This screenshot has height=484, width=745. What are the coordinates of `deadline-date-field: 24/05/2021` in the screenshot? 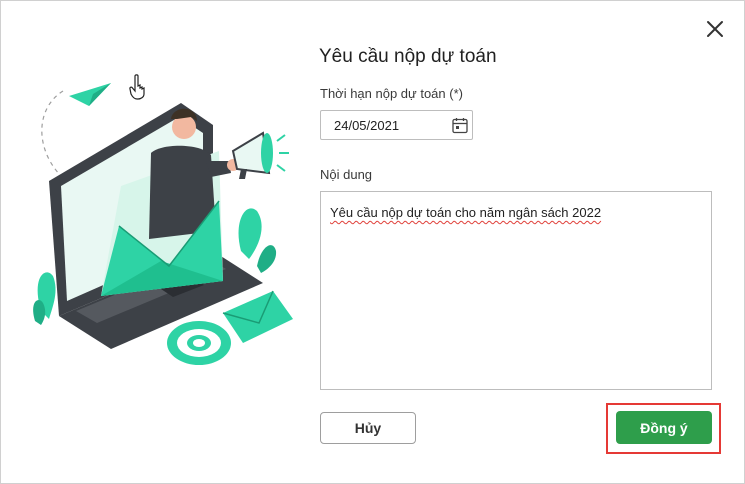 It's located at (396, 125).